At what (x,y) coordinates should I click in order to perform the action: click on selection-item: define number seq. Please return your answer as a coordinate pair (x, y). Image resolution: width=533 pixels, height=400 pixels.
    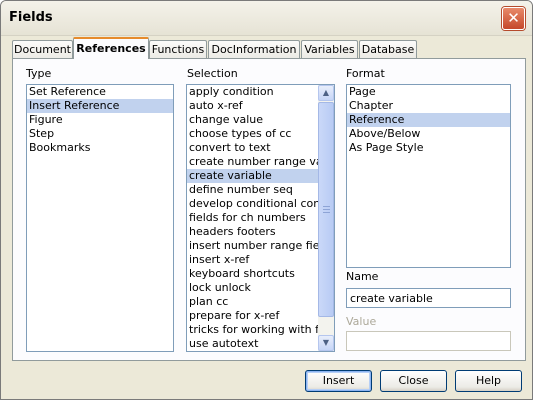
    Looking at the image, I should click on (252, 190).